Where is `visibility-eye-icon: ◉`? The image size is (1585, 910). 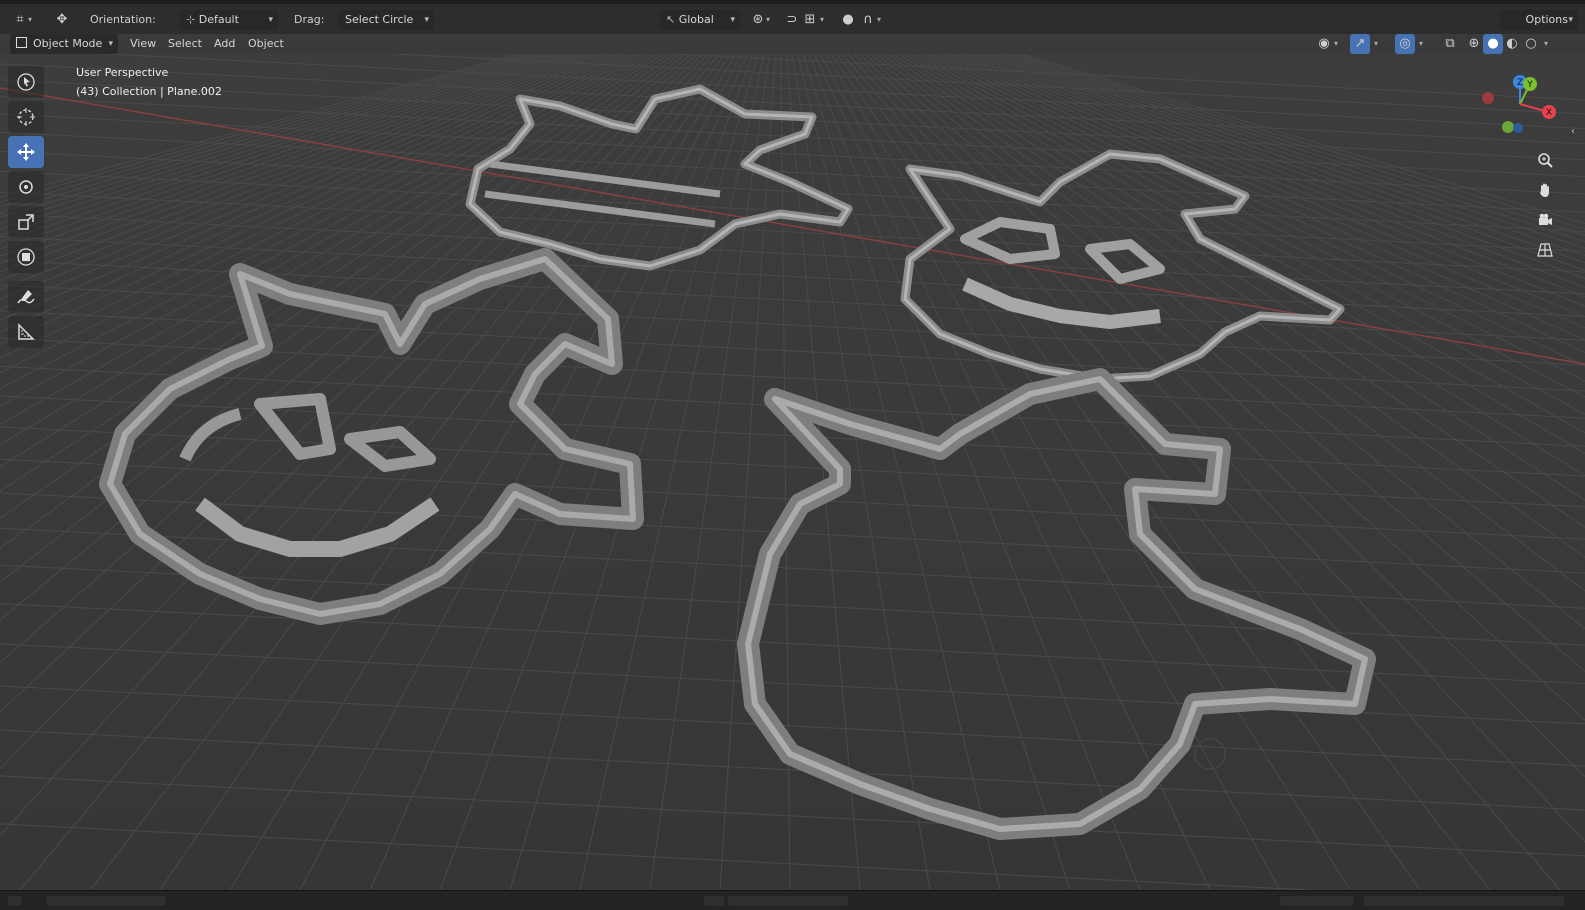
visibility-eye-icon: ◉ is located at coordinates (1324, 44).